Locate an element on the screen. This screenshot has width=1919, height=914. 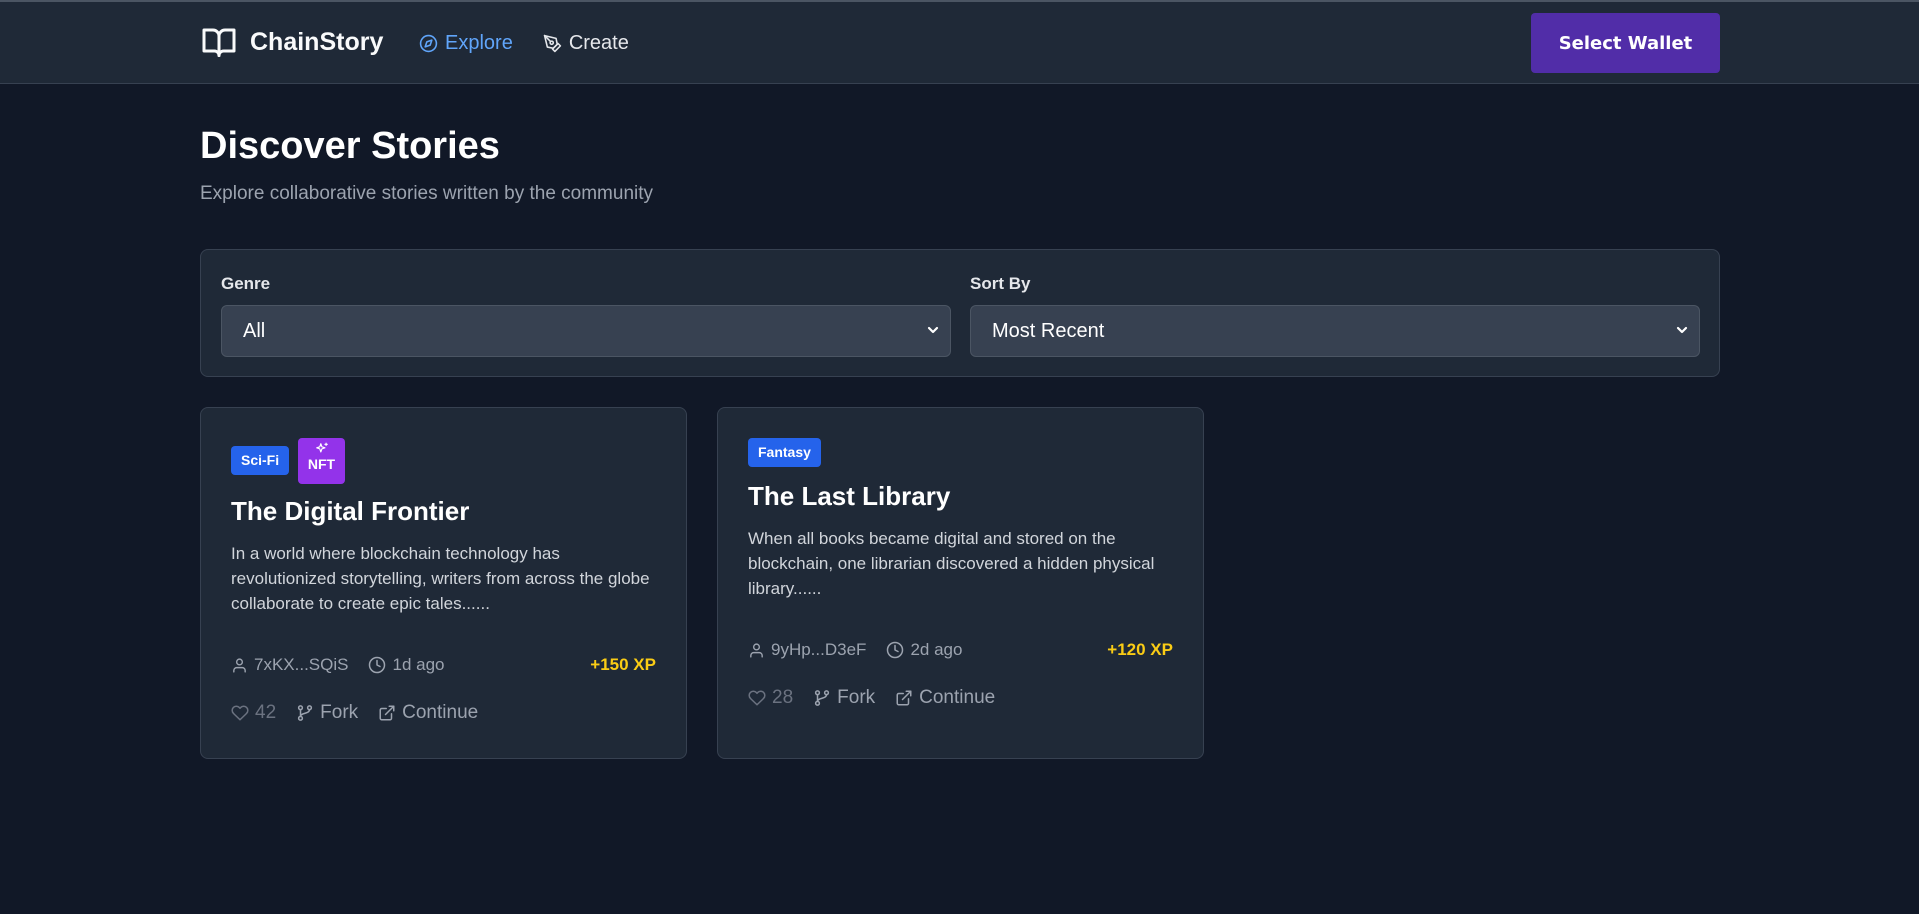
story-time: 1d ago is located at coordinates (406, 665).